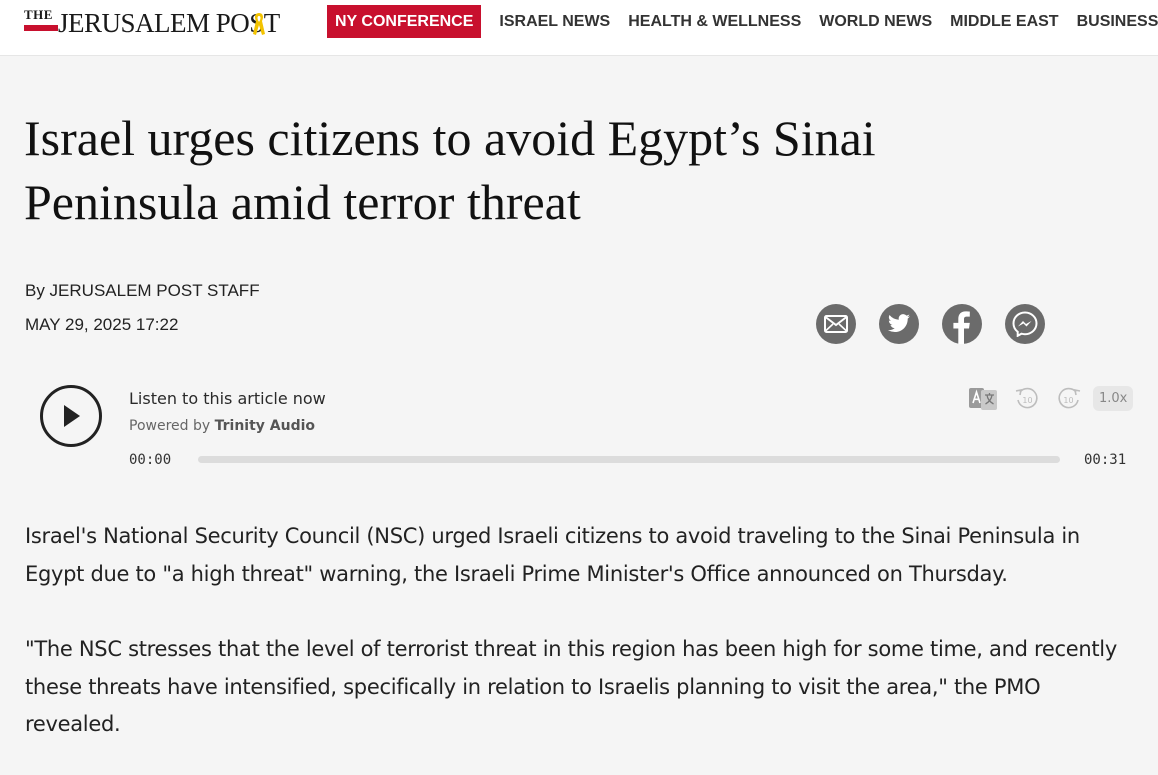 The image size is (1158, 775). What do you see at coordinates (265, 426) in the screenshot?
I see `powered-brand: Trinity Audio` at bounding box center [265, 426].